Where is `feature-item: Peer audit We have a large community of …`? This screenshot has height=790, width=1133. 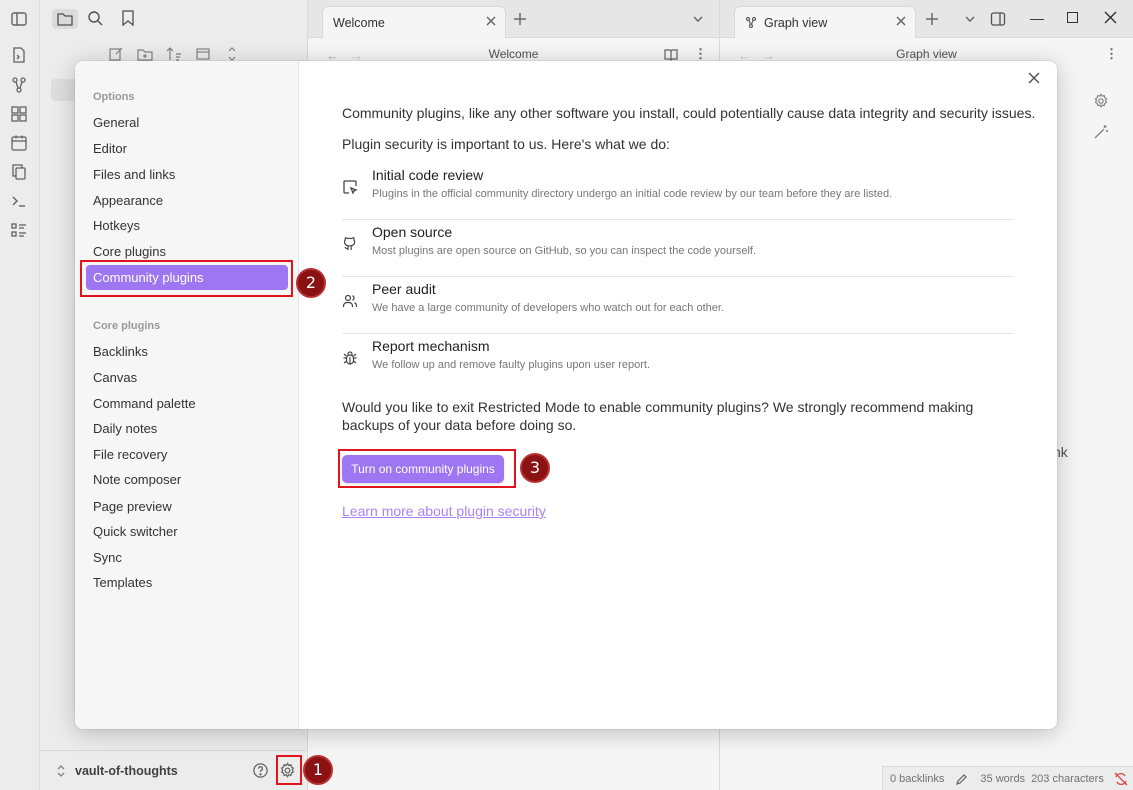 feature-item: Peer audit We have a large community of … is located at coordinates (678, 305).